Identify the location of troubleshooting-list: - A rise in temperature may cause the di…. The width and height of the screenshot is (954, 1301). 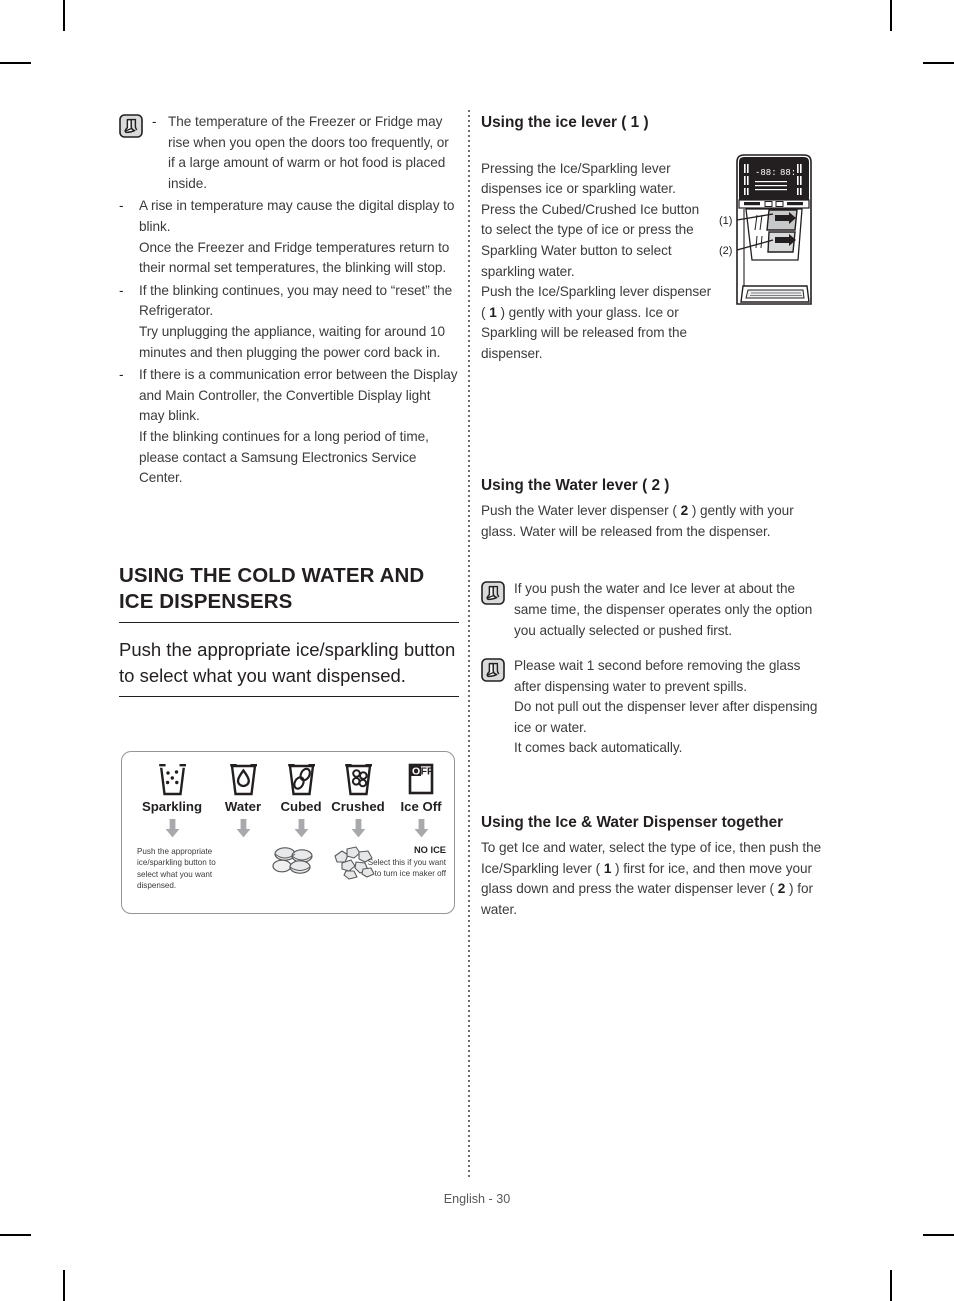
(289, 342).